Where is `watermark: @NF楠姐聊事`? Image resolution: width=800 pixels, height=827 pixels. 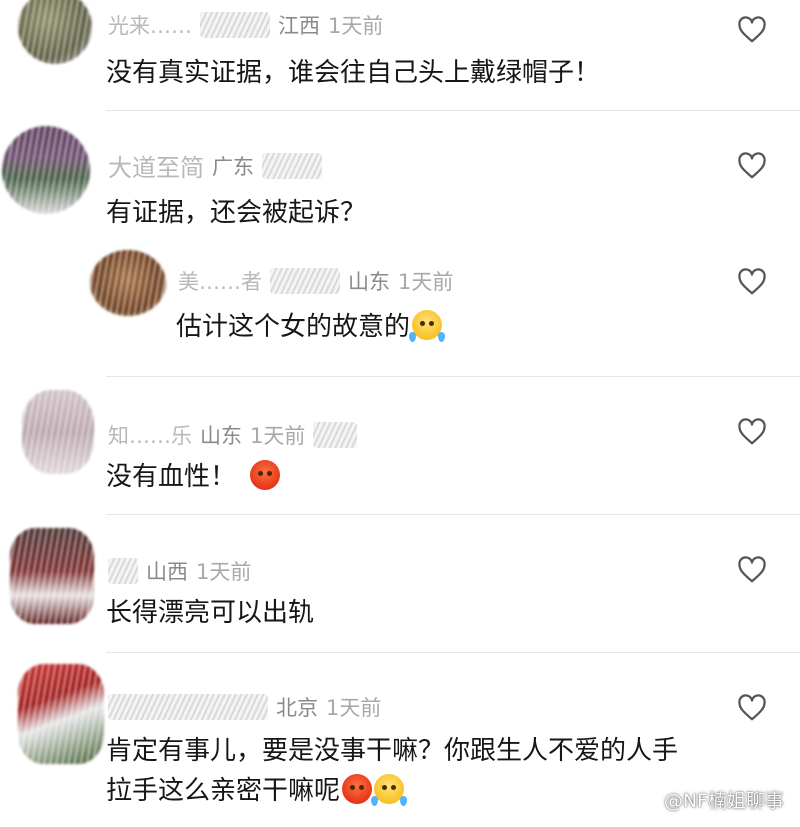
watermark: @NF楠姐聊事 is located at coordinates (723, 801).